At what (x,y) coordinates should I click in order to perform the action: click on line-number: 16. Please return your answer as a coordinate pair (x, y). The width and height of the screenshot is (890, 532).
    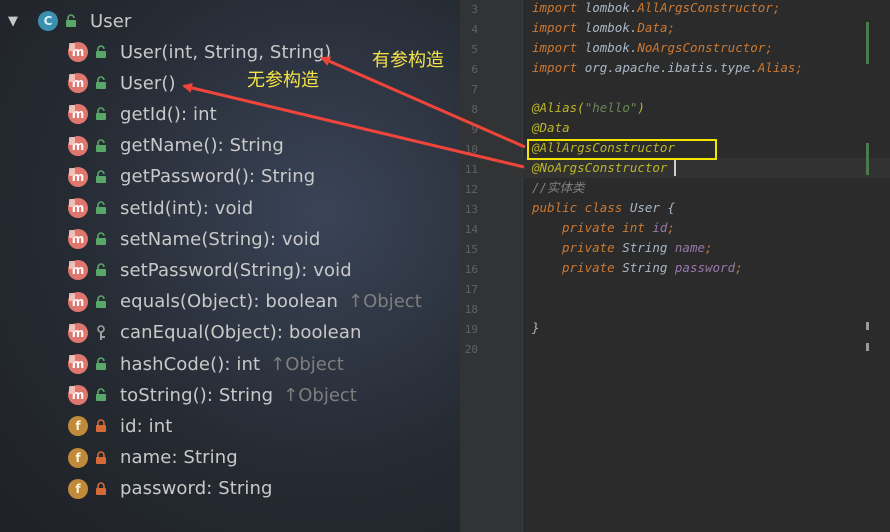
    Looking at the image, I should click on (471, 269).